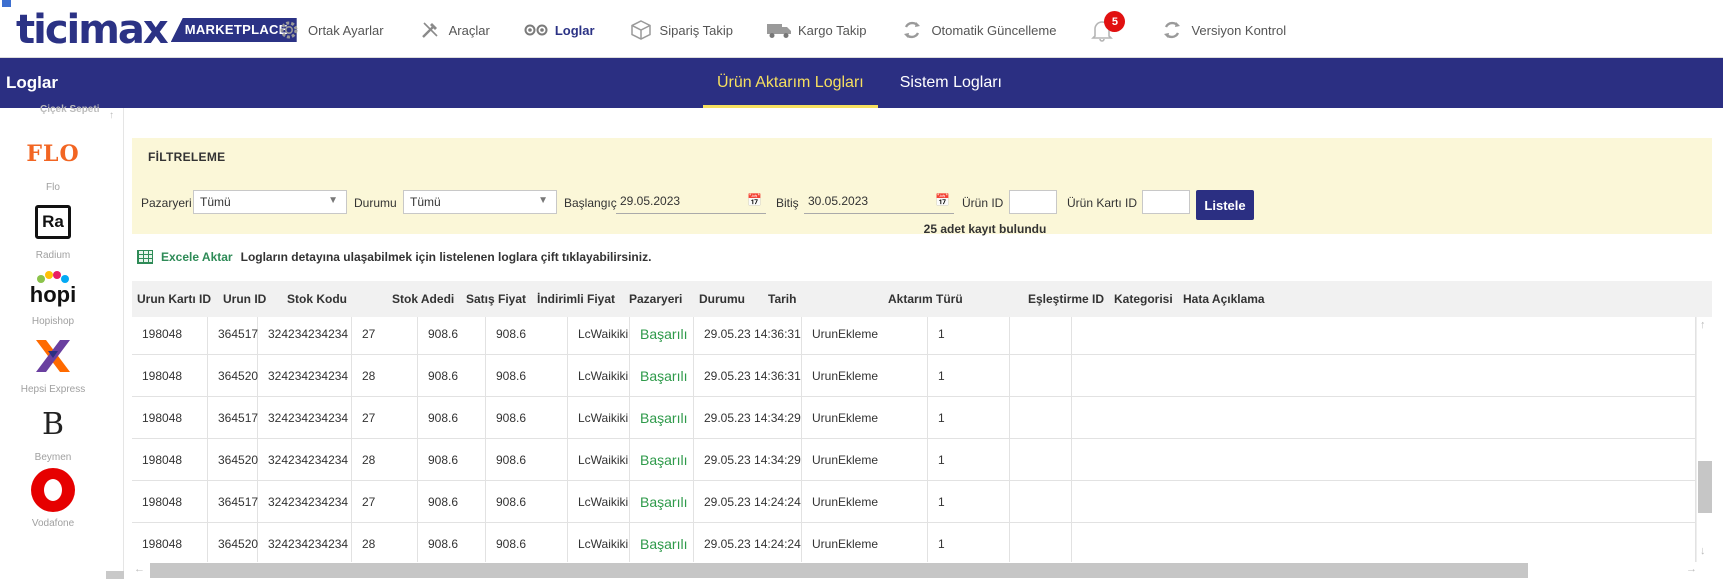  I want to click on sidebar-item-label: Hepsi Express, so click(53, 389).